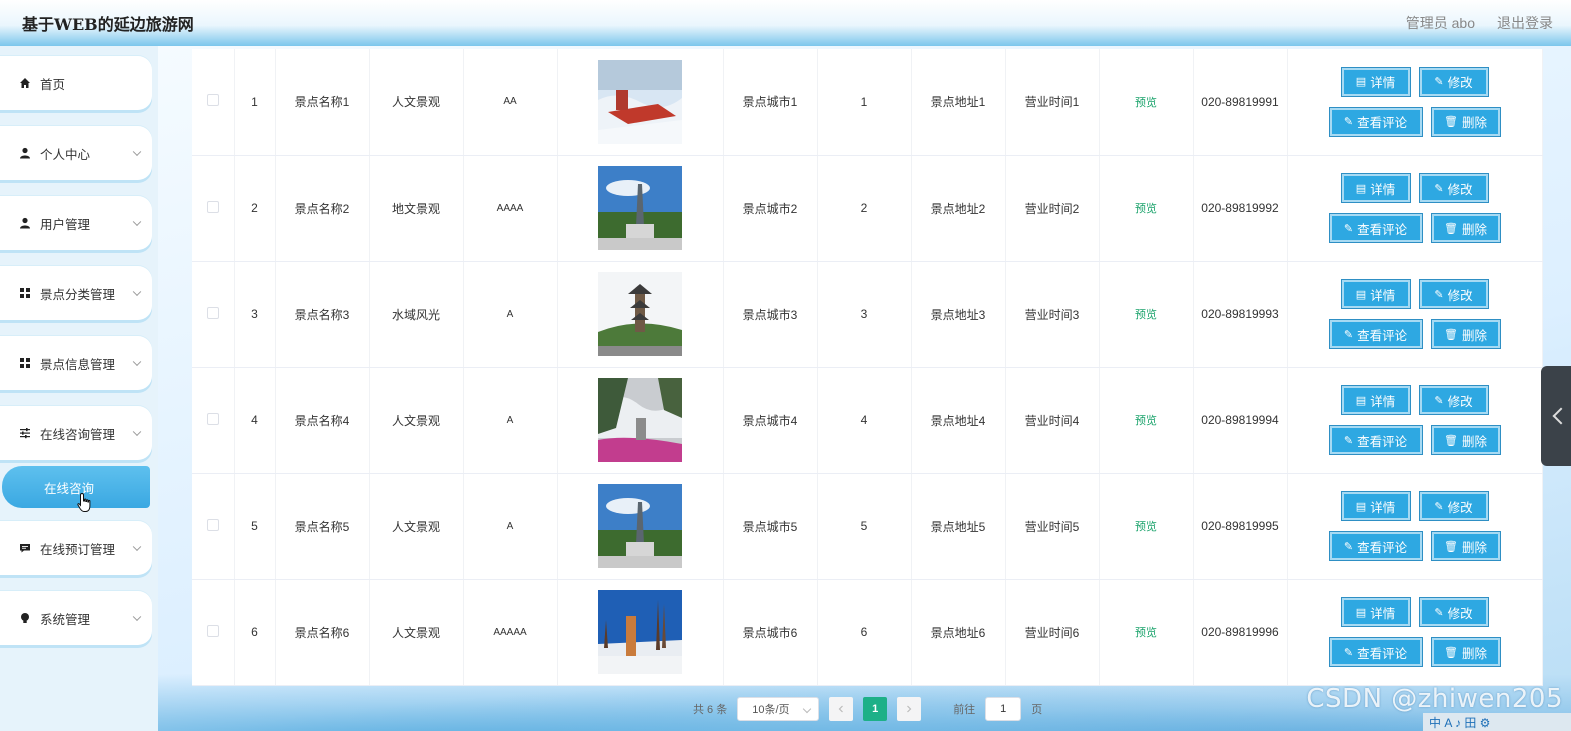  I want to click on sidebar-item-label: 在线咨询管理, so click(78, 434).